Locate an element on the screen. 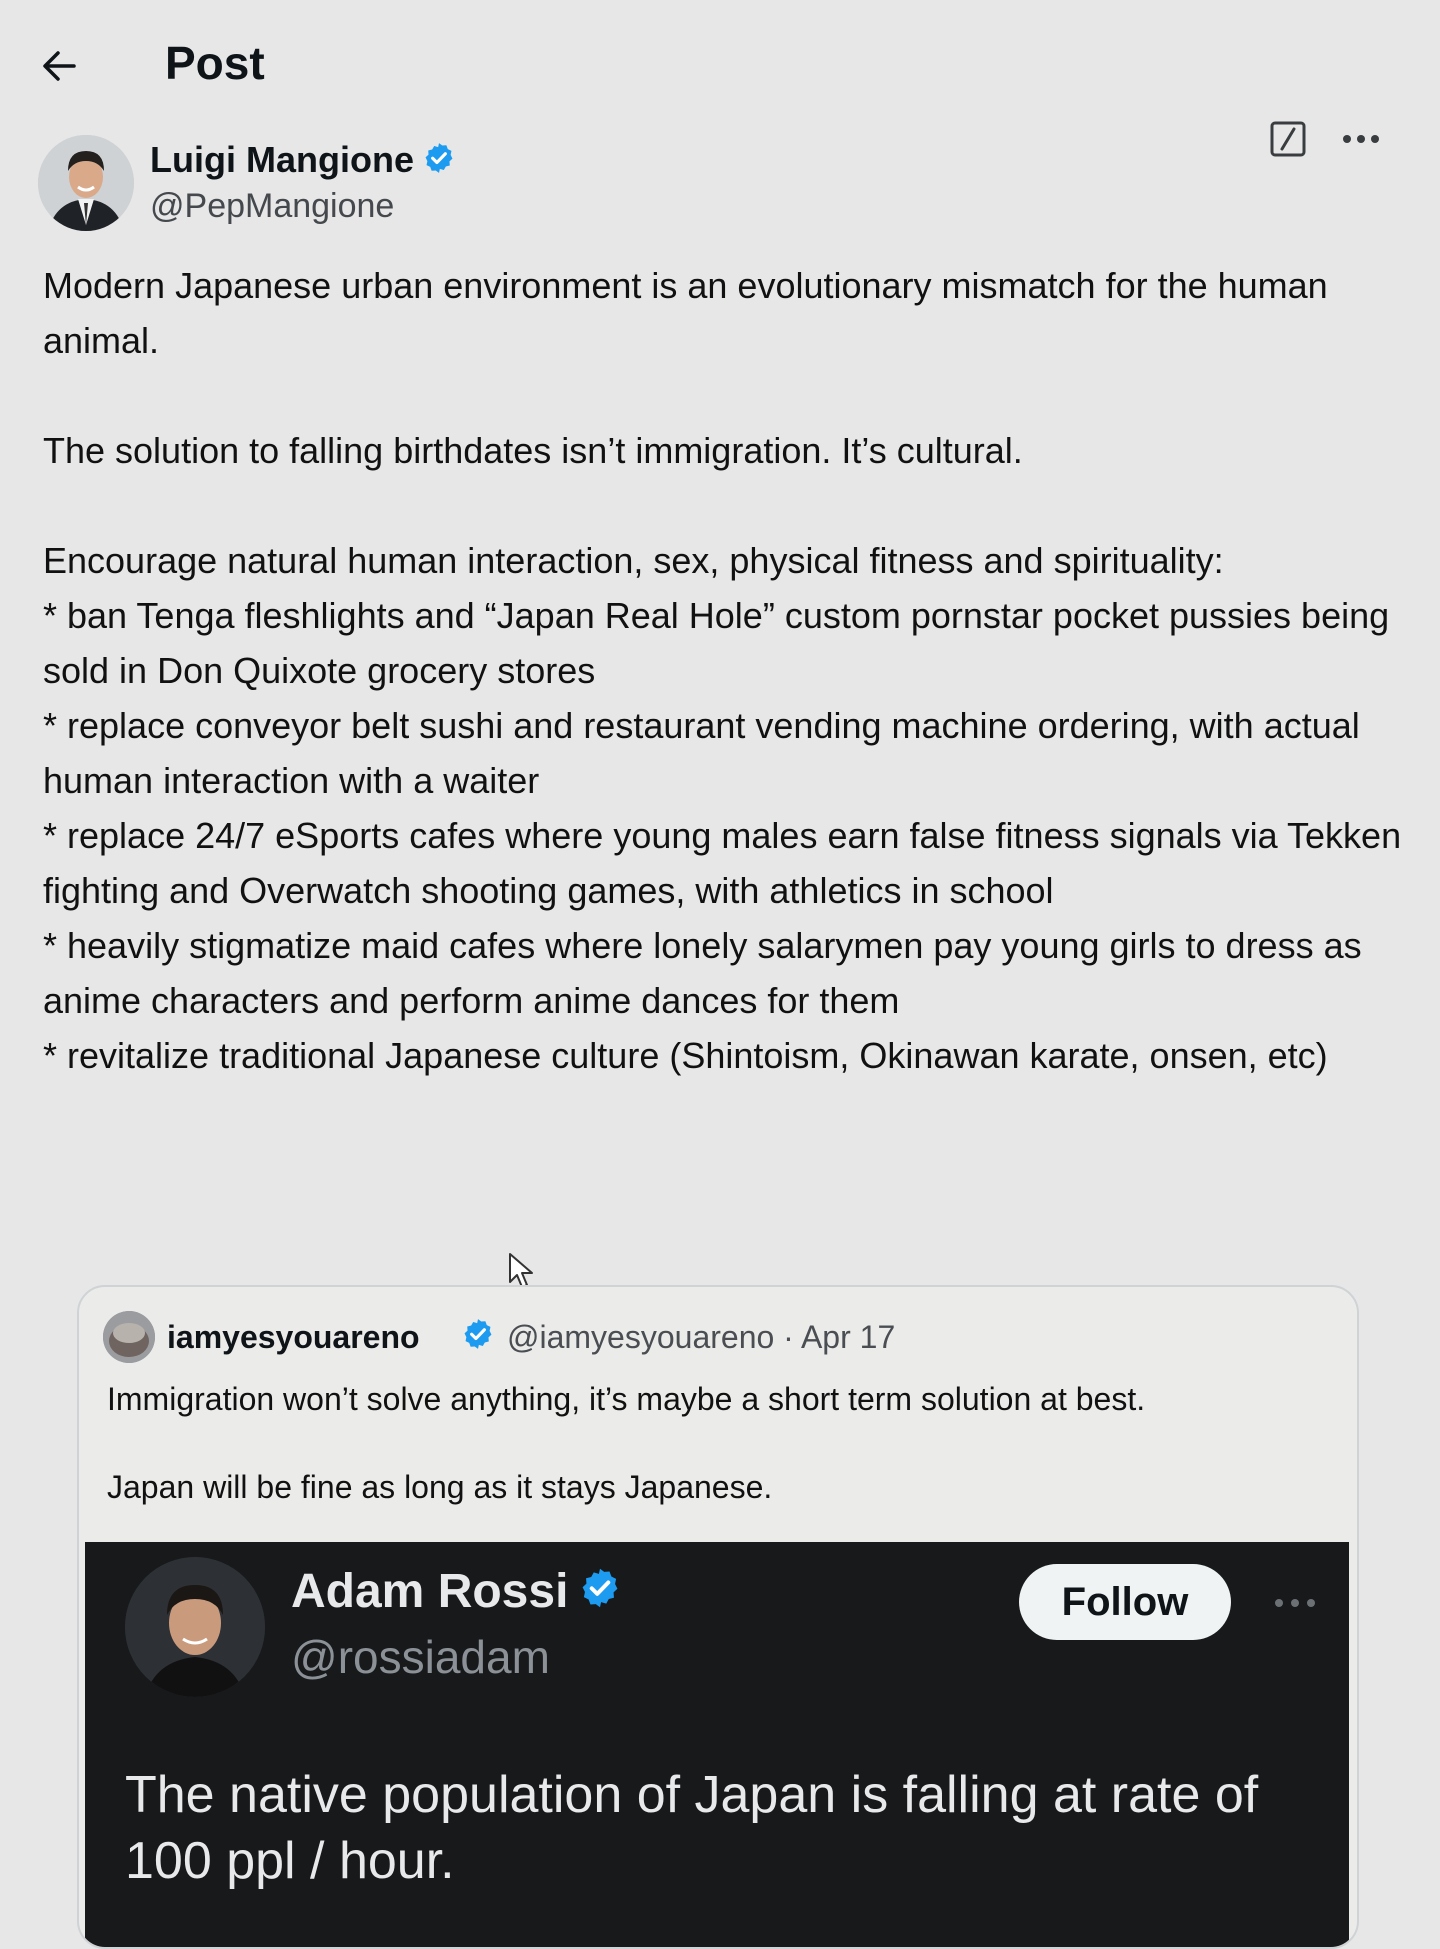 The height and width of the screenshot is (1949, 1440). grok-icon is located at coordinates (1288, 139).